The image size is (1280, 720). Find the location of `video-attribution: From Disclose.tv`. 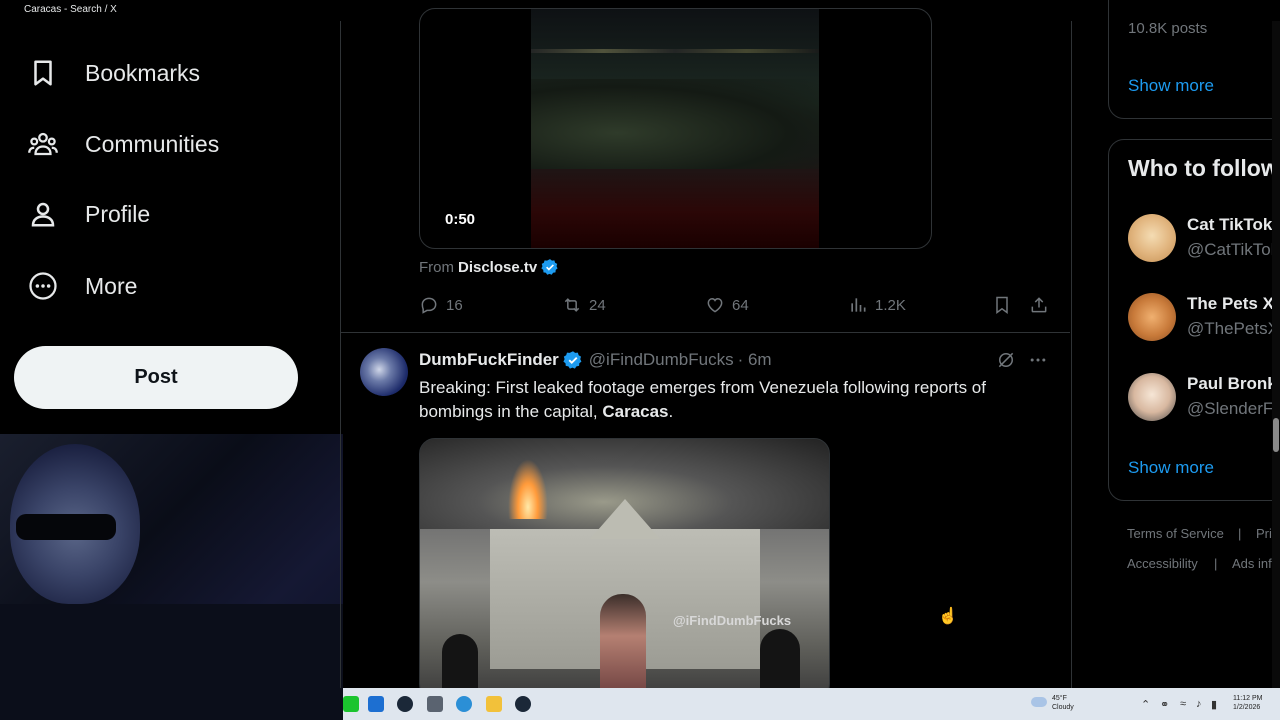

video-attribution: From Disclose.tv is located at coordinates (489, 267).